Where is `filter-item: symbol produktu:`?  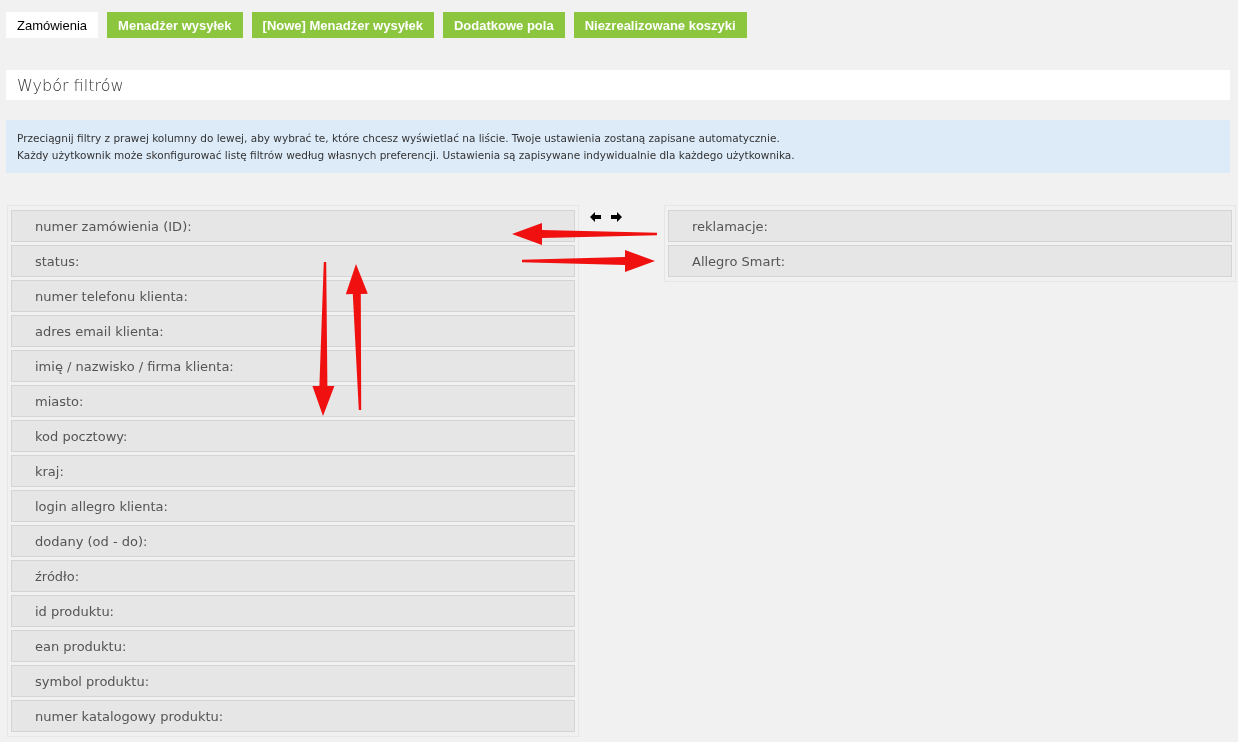 filter-item: symbol produktu: is located at coordinates (293, 681).